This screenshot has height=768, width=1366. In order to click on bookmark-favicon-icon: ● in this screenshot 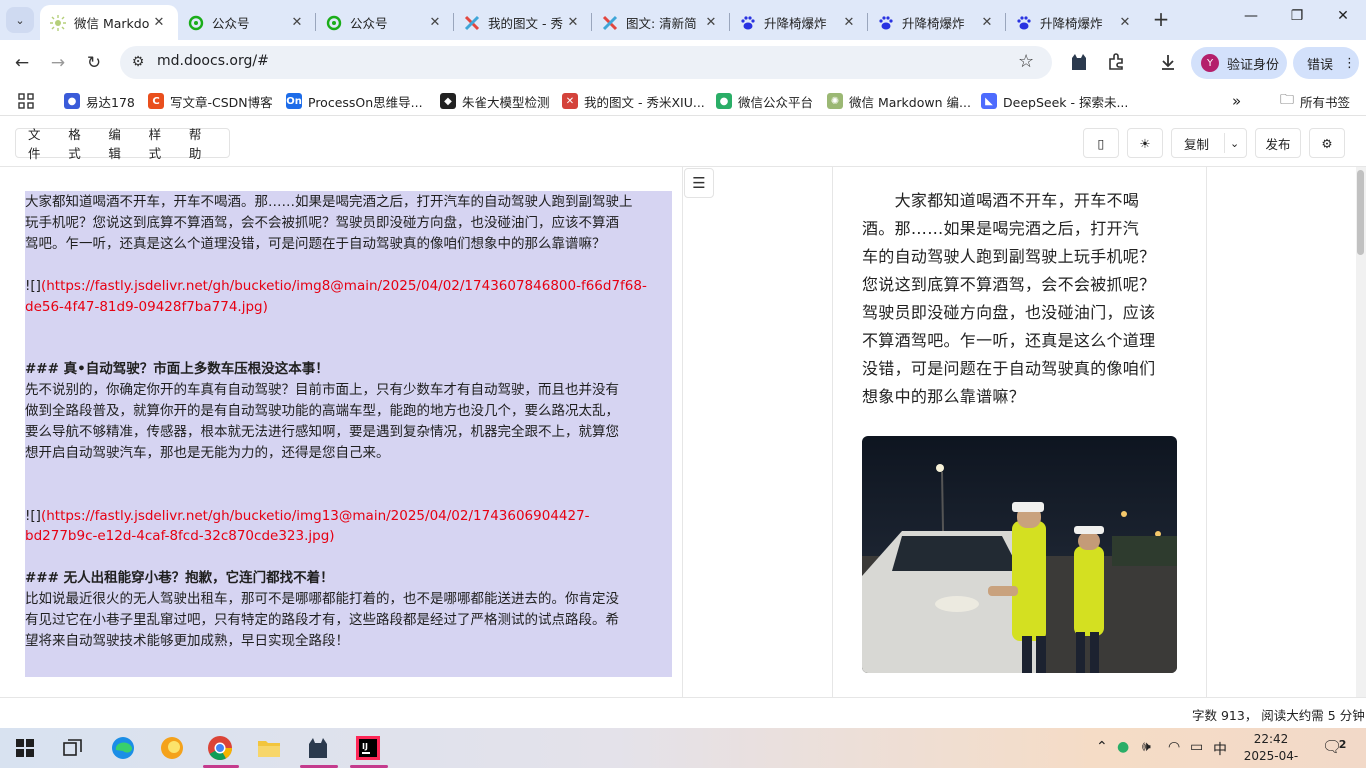, I will do `click(724, 101)`.